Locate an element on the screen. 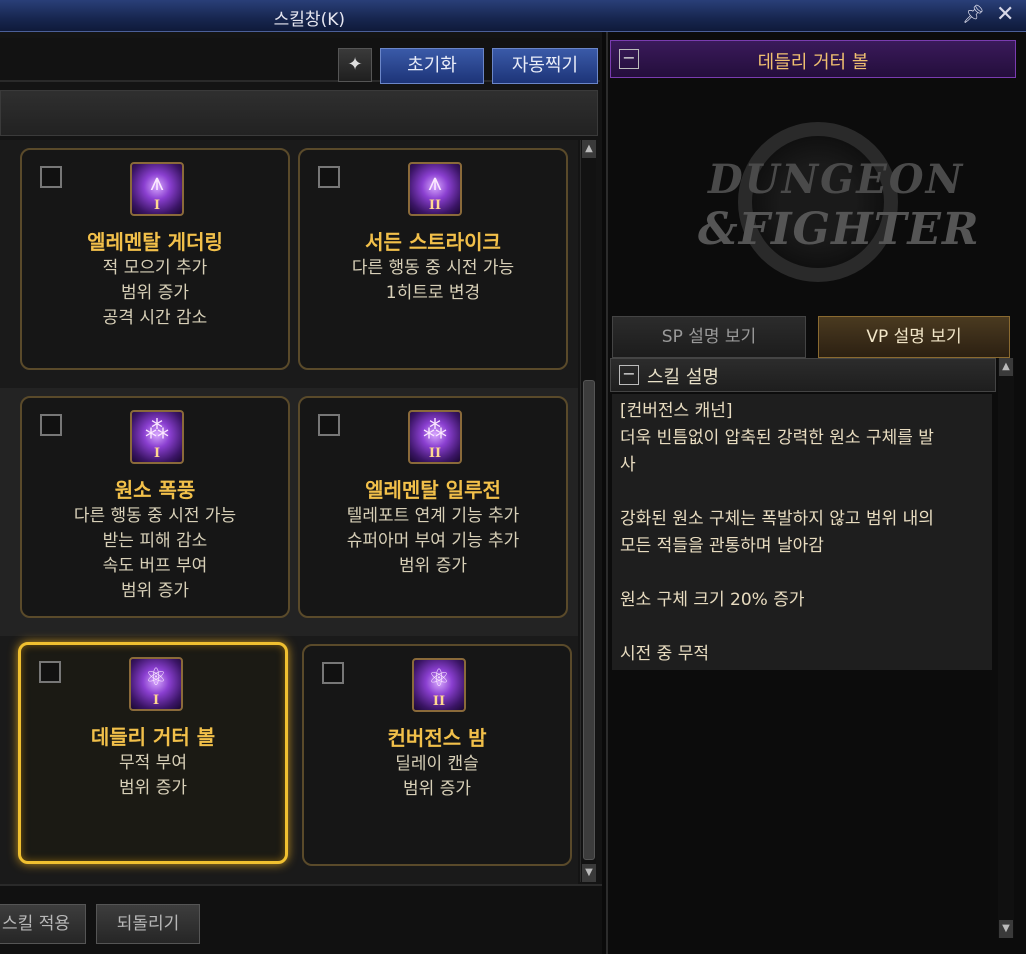  effect-line: 받는 피해 감소 is located at coordinates (155, 541).